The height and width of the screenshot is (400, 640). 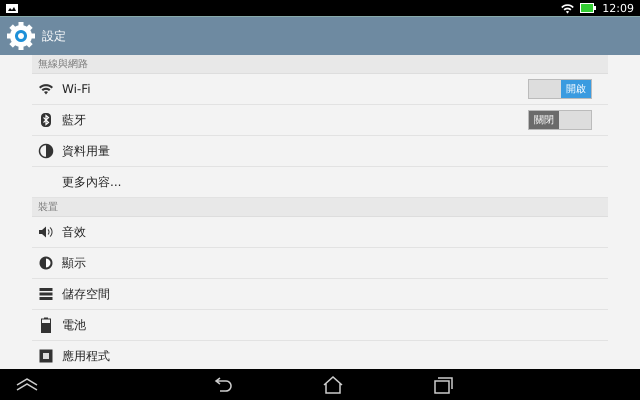 I want to click on settings-item: 儲存空間, so click(x=320, y=294).